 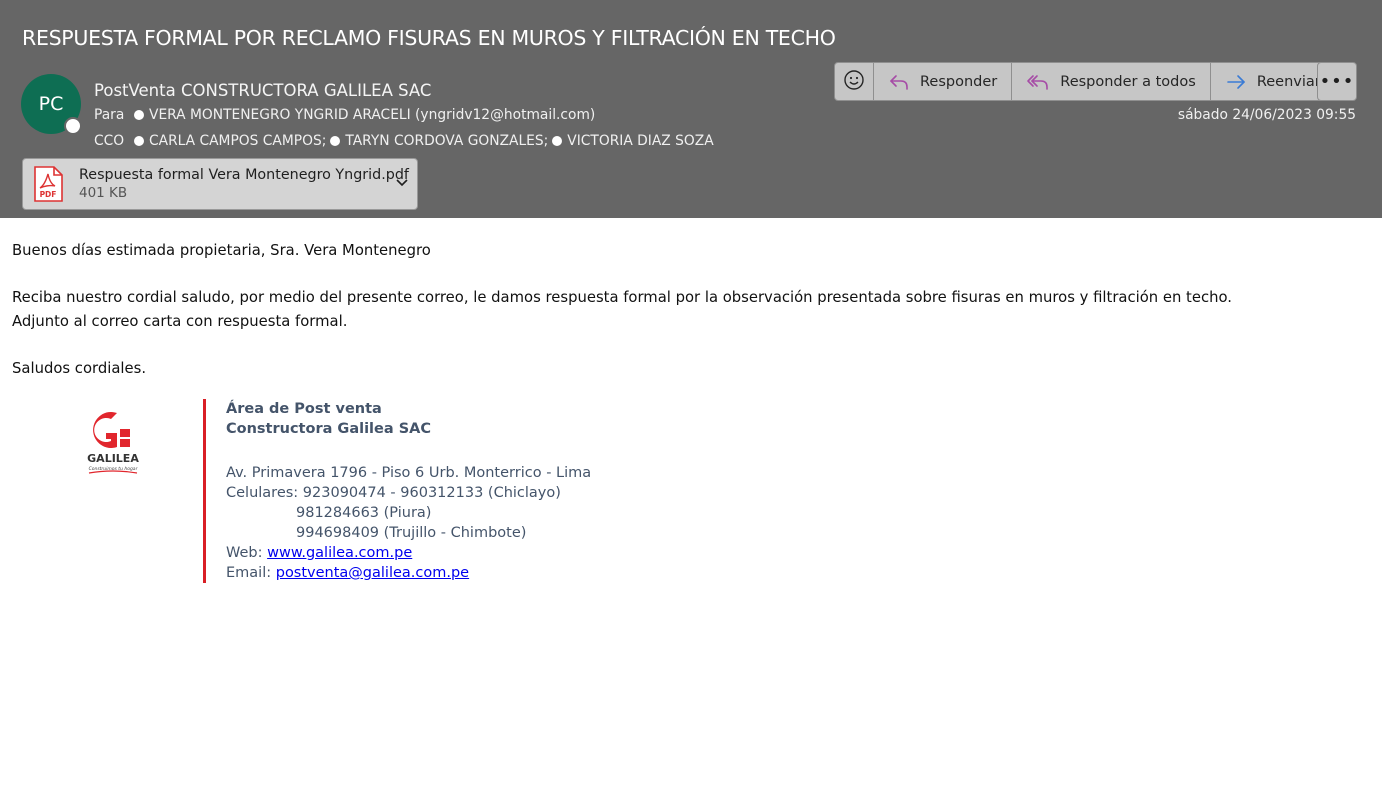 I want to click on forward-arrow-icon, so click(x=1236, y=82).